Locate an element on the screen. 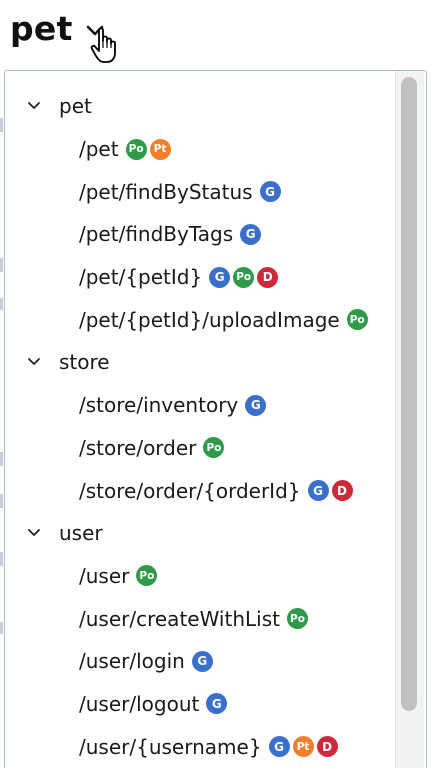 The width and height of the screenshot is (432, 768). path-label: /user is located at coordinates (104, 575).